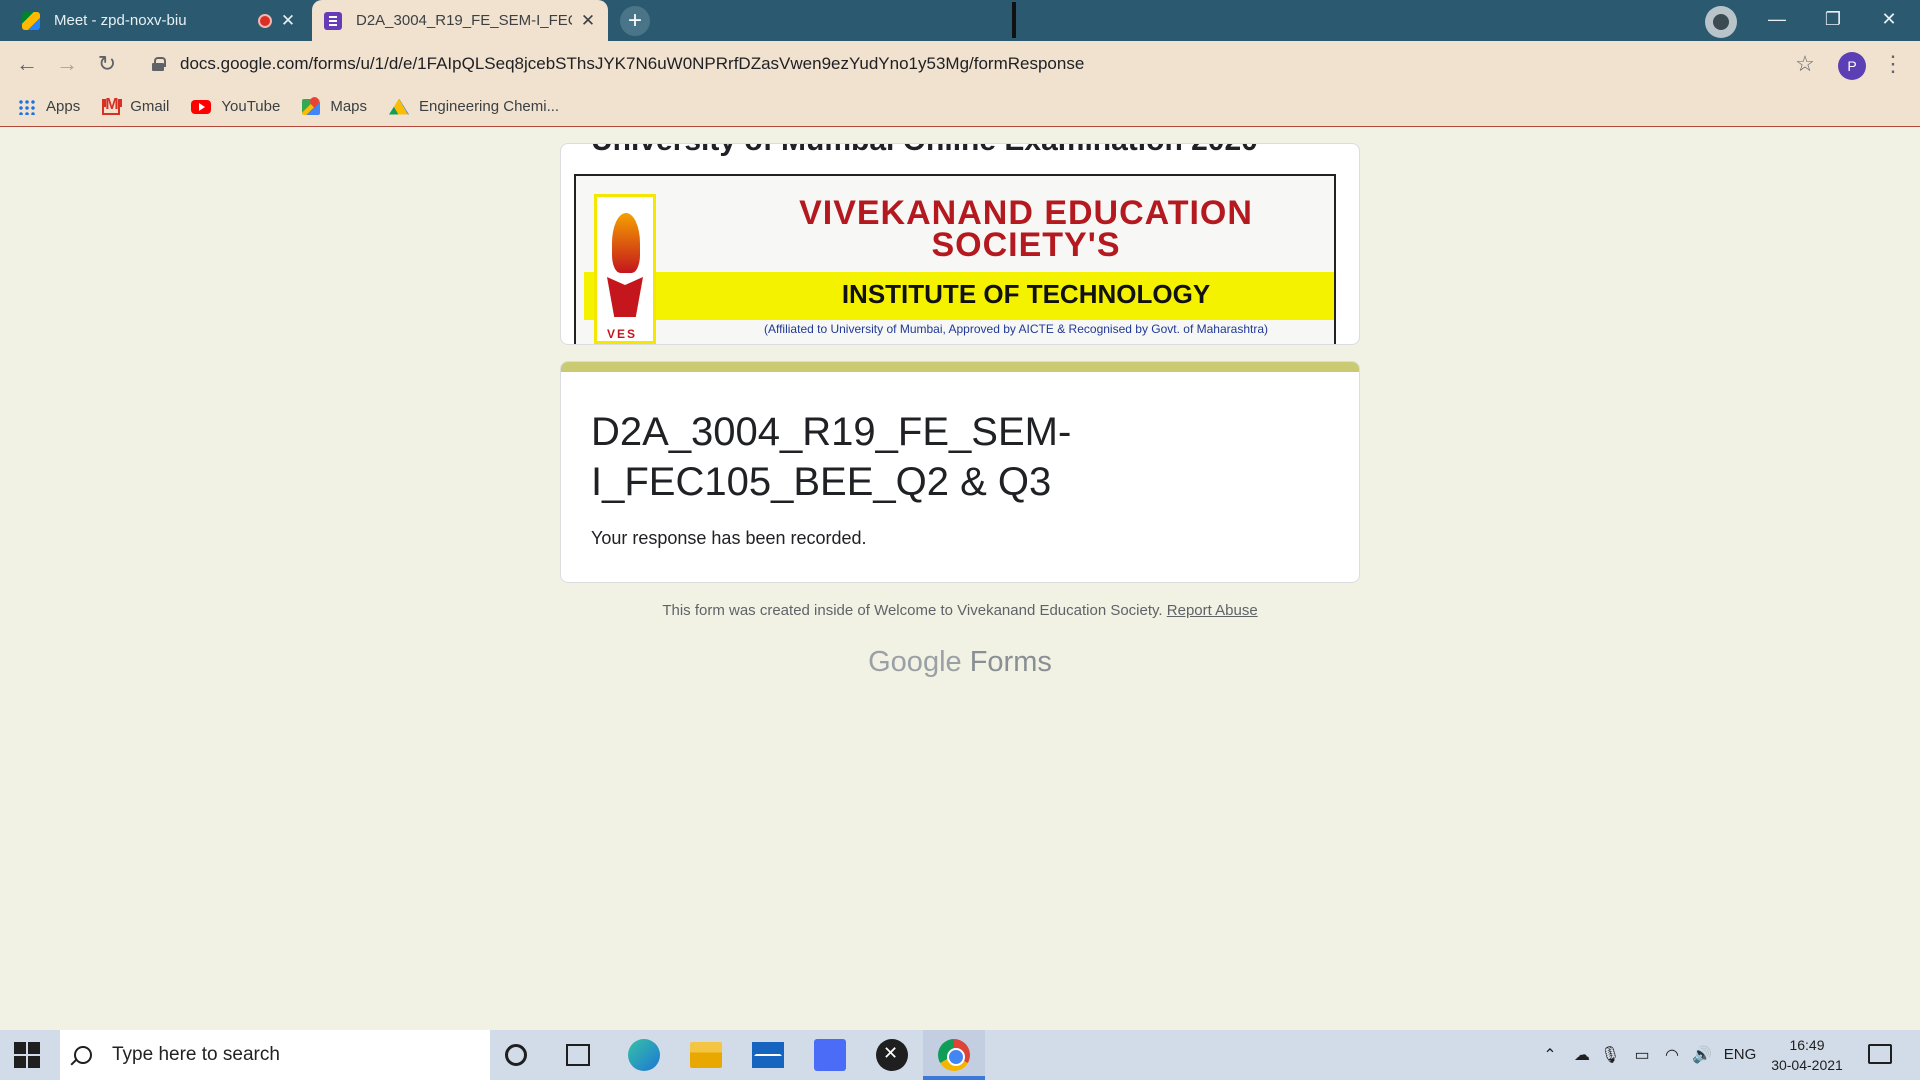  I want to click on tray-chevron-up-icon: ⌃, so click(1550, 1055).